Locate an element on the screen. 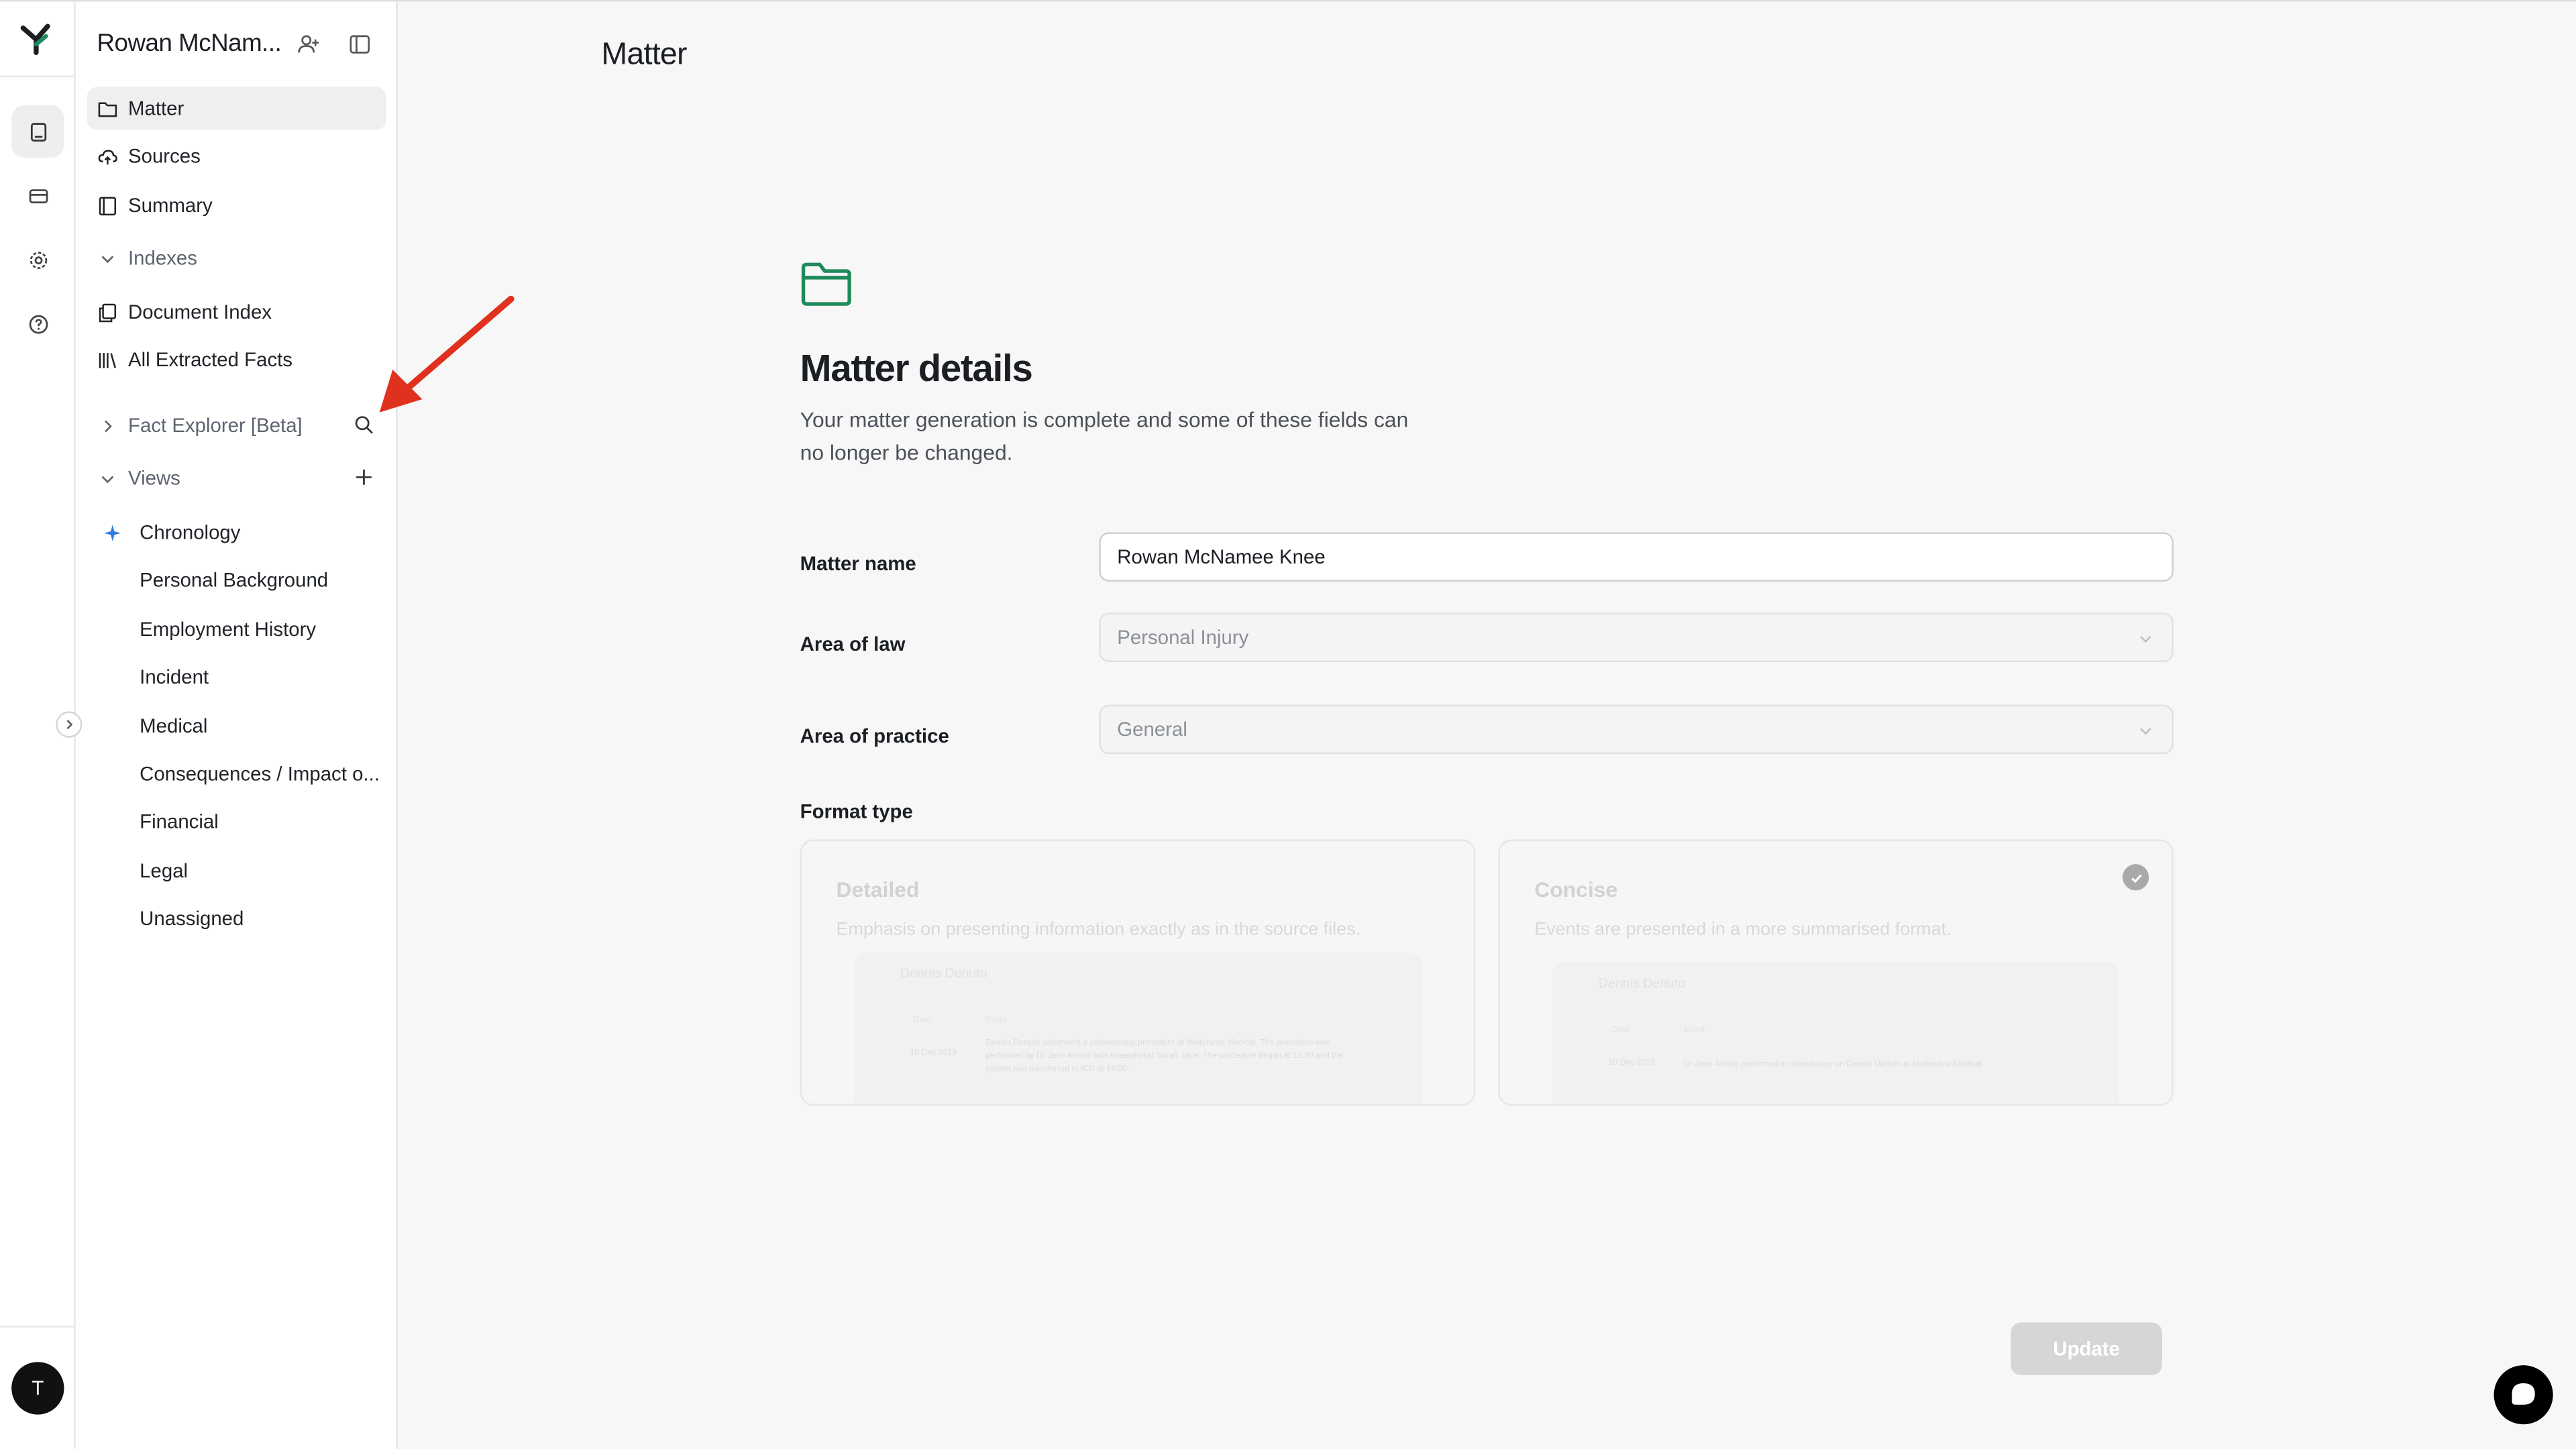 The image size is (2576, 1449). copy-icon is located at coordinates (108, 312).